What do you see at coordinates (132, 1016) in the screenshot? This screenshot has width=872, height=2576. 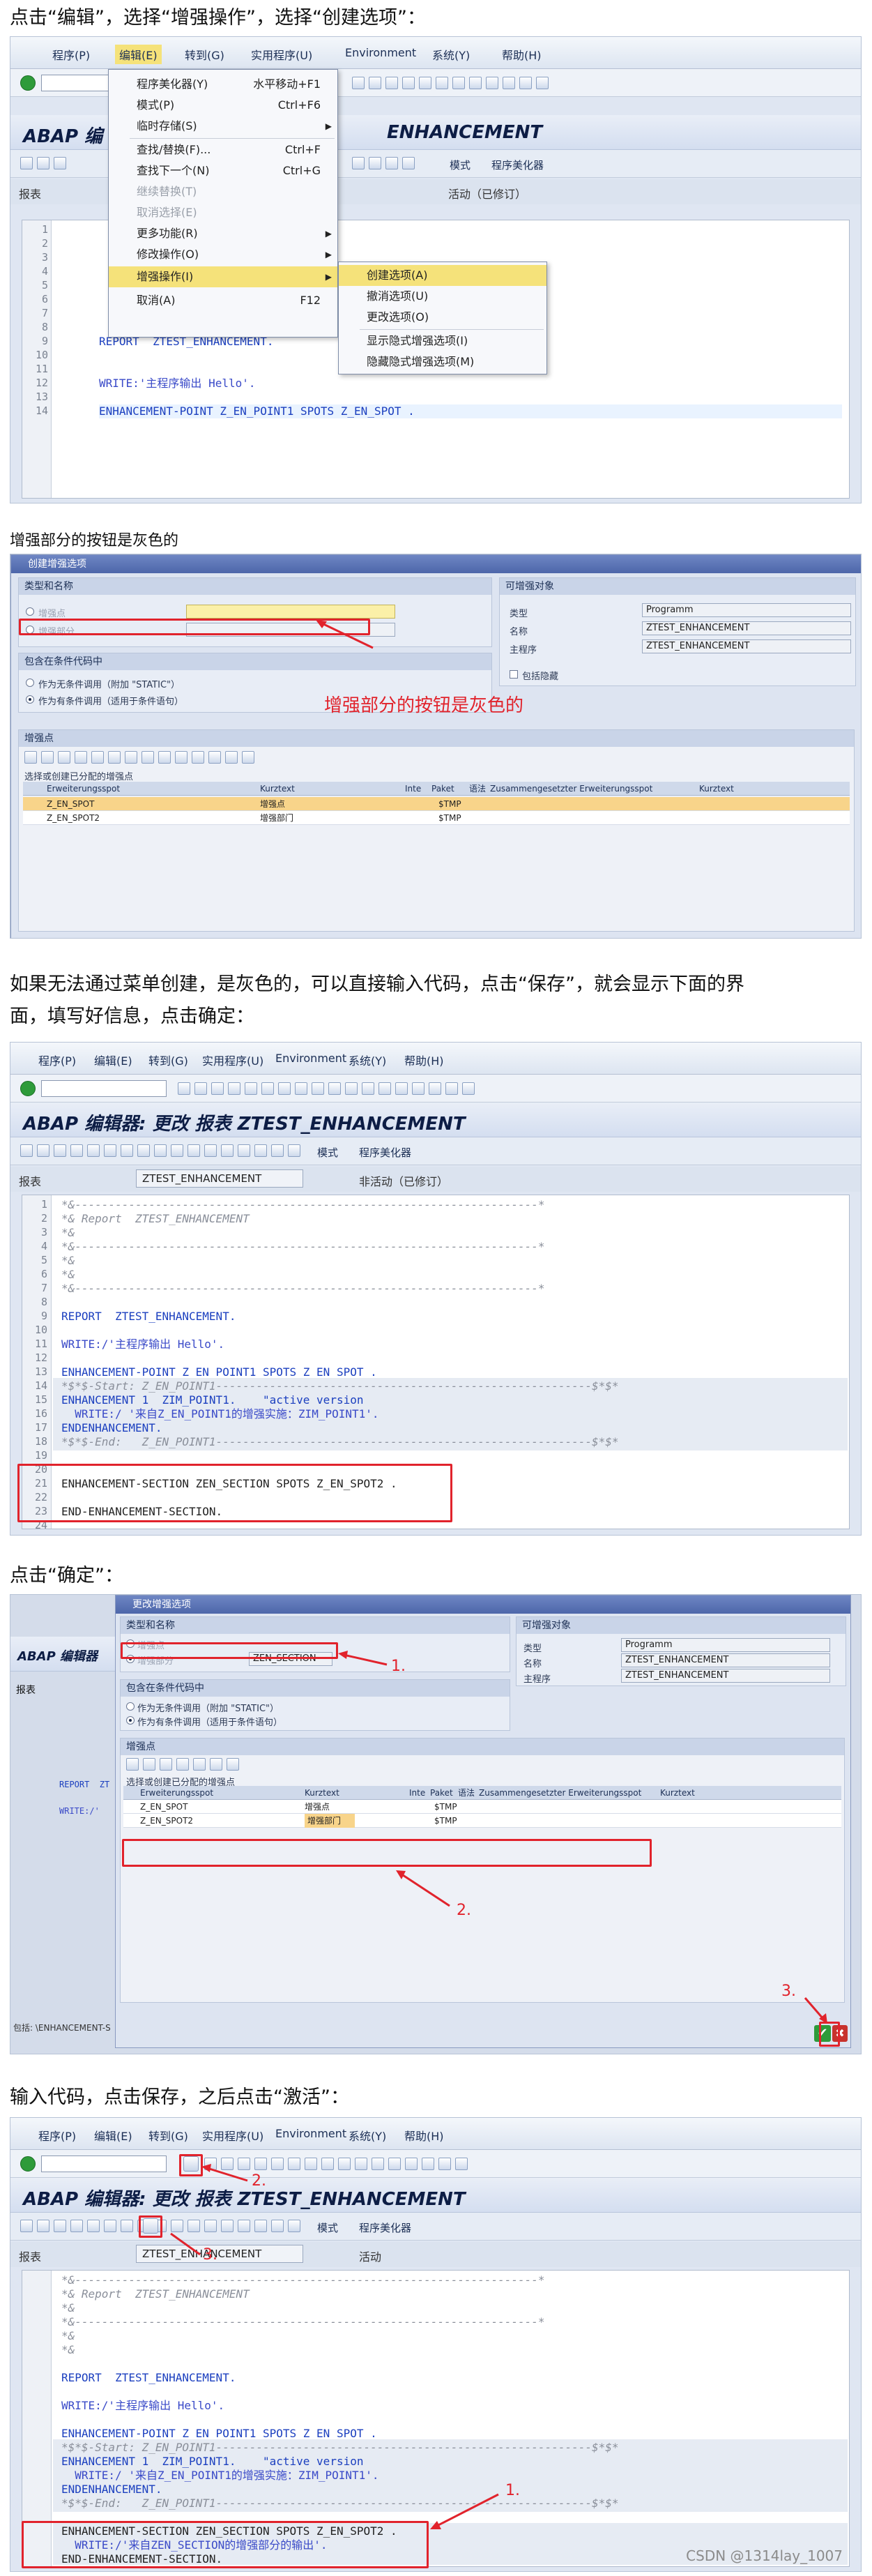 I see `caption-manual-code-2: 面，填写好信息，点击确定：` at bounding box center [132, 1016].